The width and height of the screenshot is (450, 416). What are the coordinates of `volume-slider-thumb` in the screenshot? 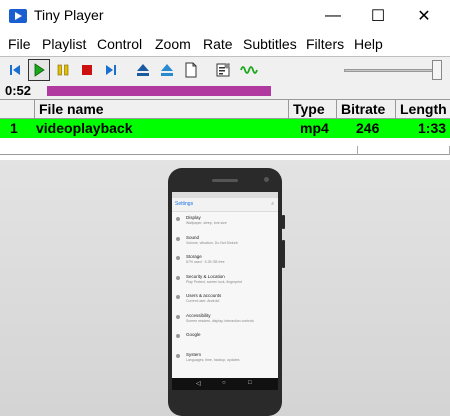 It's located at (437, 70).